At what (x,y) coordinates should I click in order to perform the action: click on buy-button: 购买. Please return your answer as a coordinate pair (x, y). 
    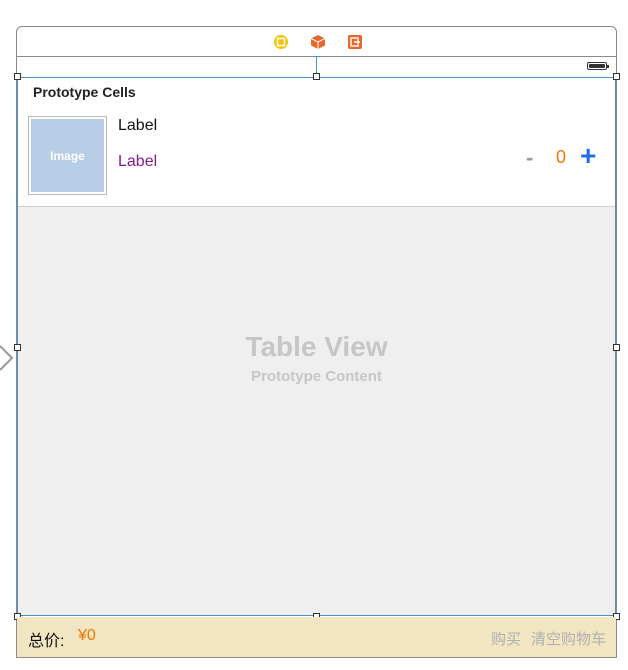
    Looking at the image, I should click on (506, 638).